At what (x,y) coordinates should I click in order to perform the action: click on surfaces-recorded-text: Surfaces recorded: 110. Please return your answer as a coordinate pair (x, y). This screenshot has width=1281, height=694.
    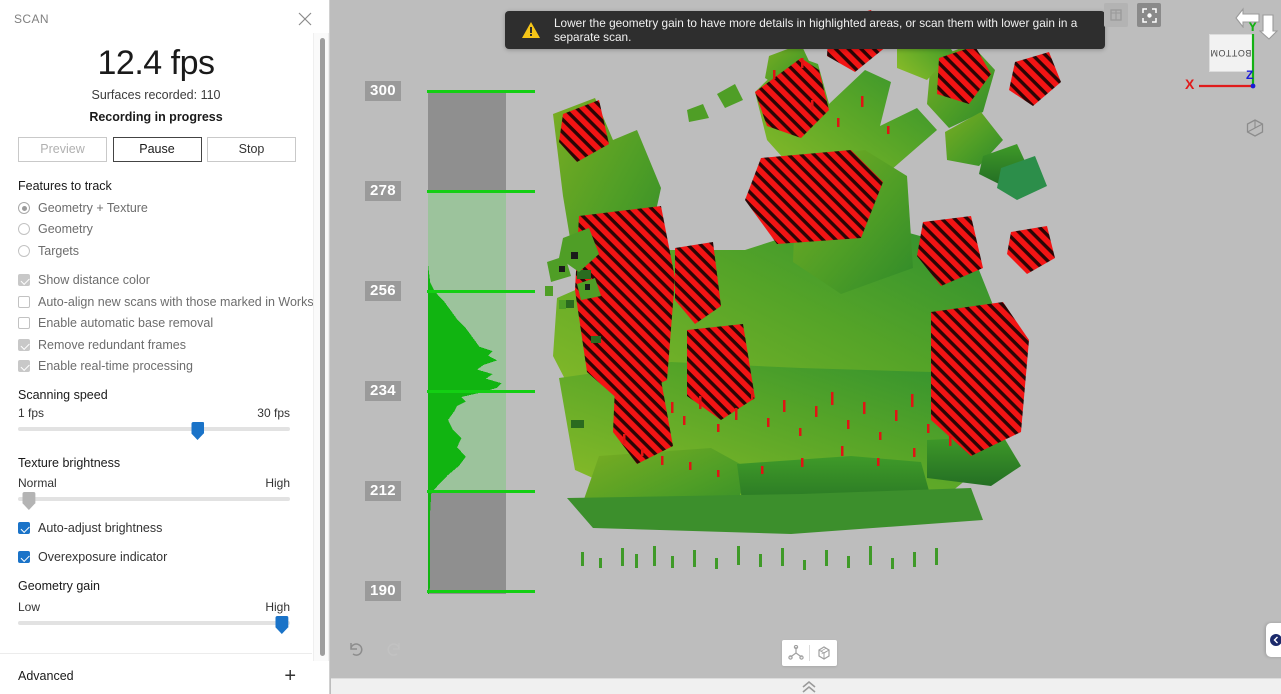
    Looking at the image, I should click on (156, 95).